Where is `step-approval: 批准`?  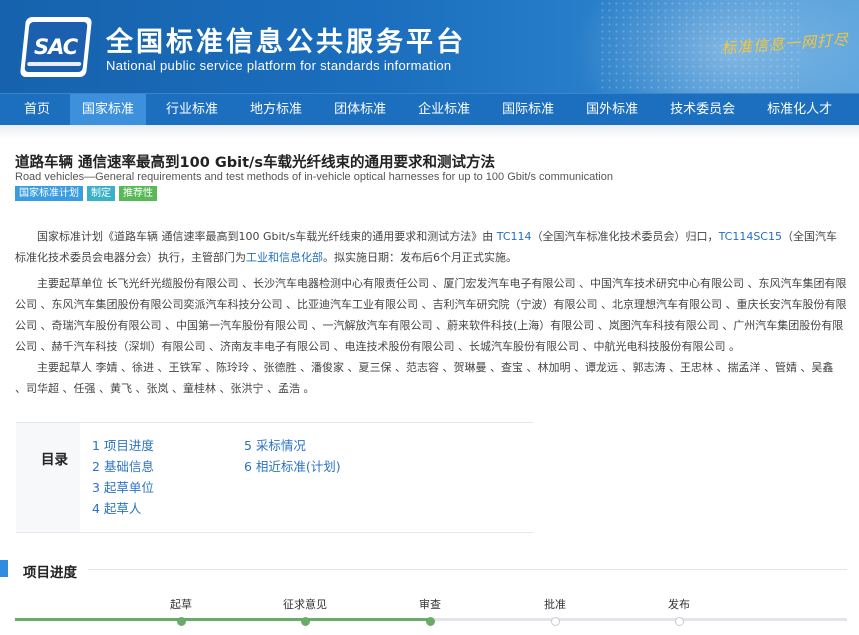
step-approval: 批准 is located at coordinates (555, 611).